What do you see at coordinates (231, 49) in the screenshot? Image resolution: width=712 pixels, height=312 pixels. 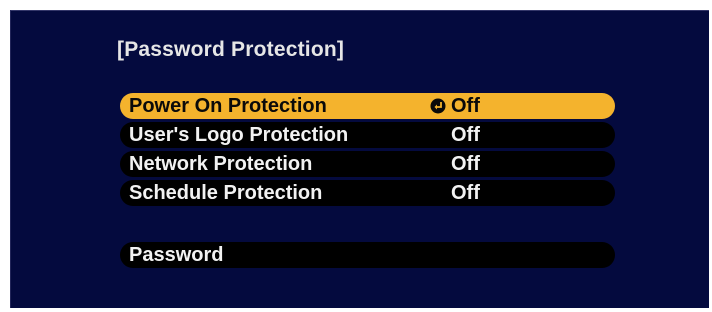 I see `menu-title: [Password Protection]` at bounding box center [231, 49].